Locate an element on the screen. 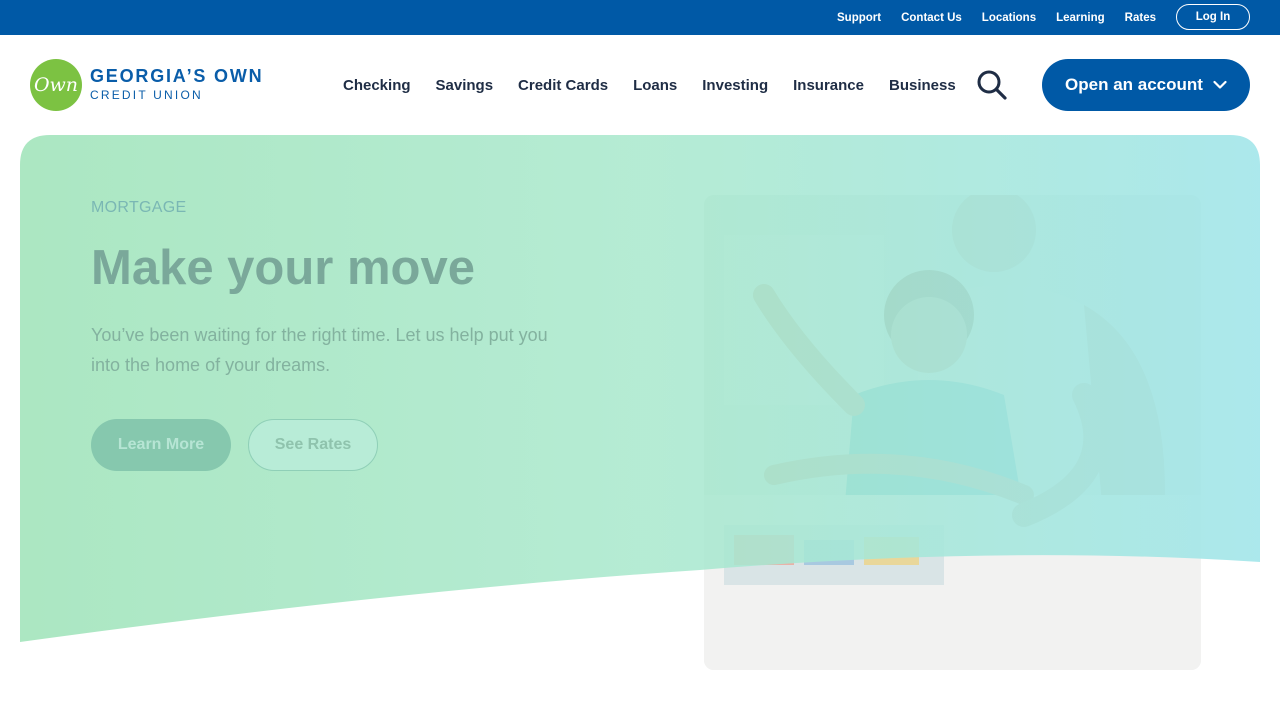  utility-link-learning: Learning is located at coordinates (1080, 18).